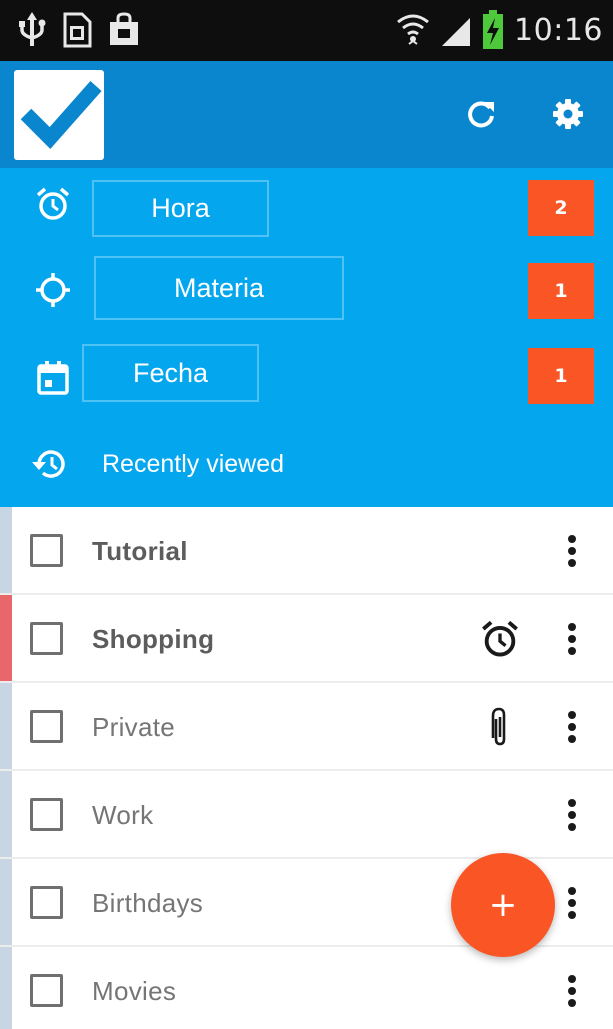 The width and height of the screenshot is (613, 1029). Describe the element at coordinates (153, 639) in the screenshot. I see `list-item-label: Shopping` at that location.